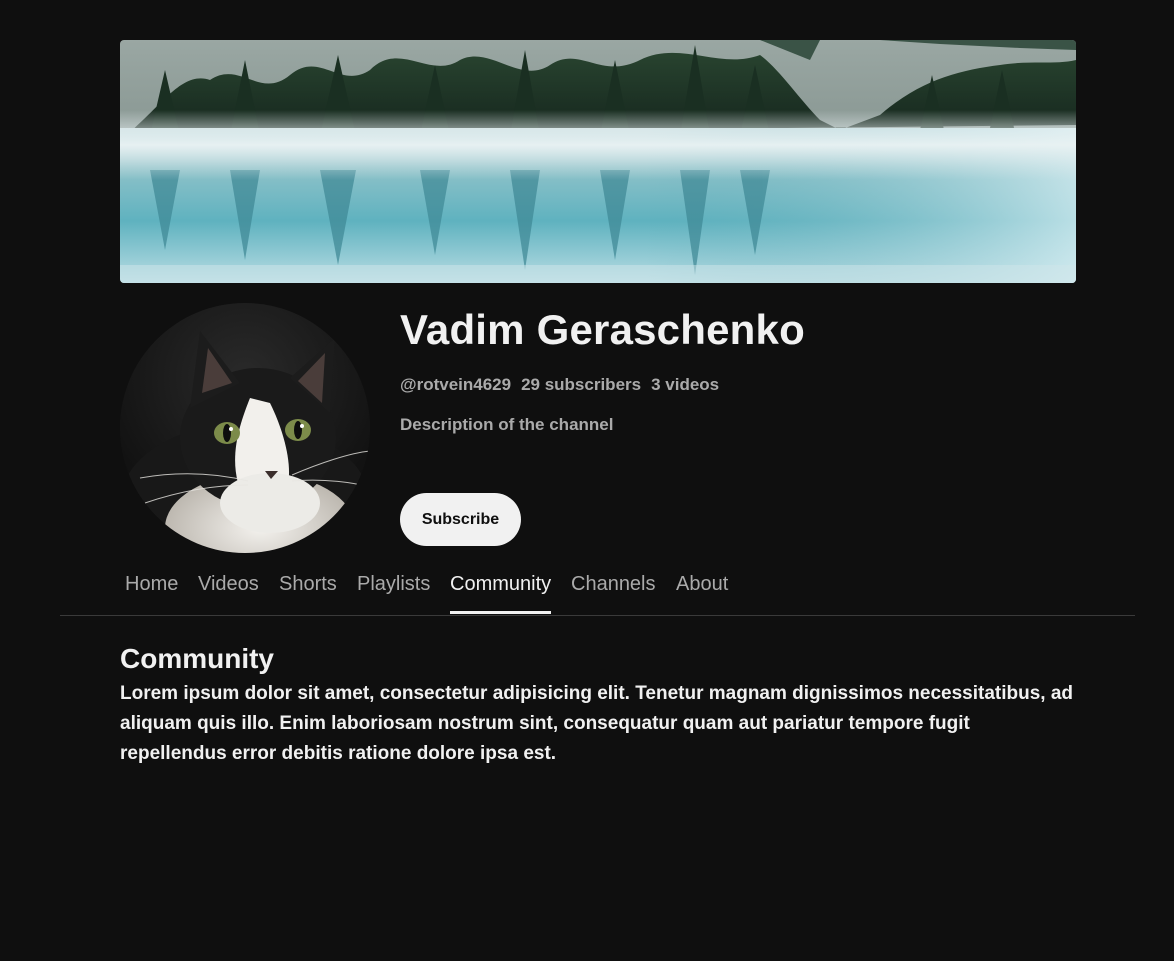  I want to click on subscribe-button: Subscribe, so click(460, 519).